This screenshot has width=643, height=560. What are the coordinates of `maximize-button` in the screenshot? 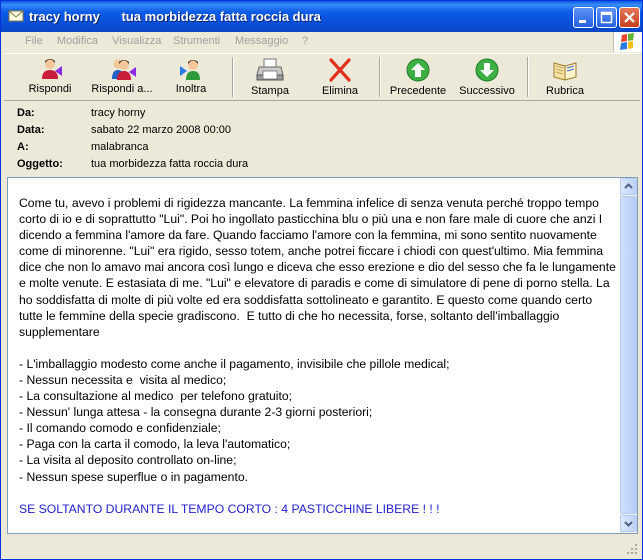 It's located at (606, 17).